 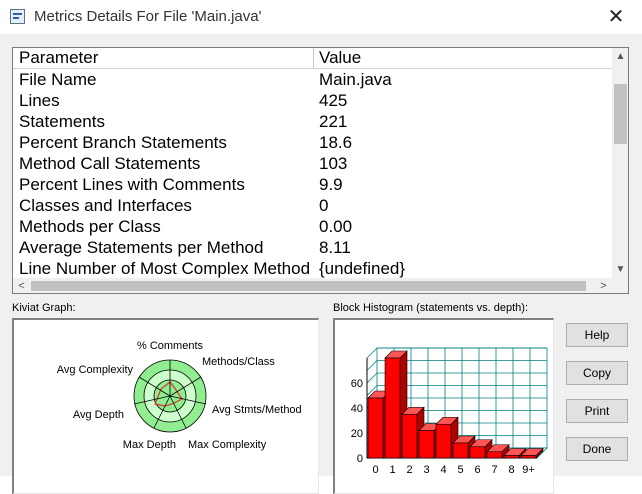 I want to click on horizontal-scrollbar: < >, so click(x=312, y=285).